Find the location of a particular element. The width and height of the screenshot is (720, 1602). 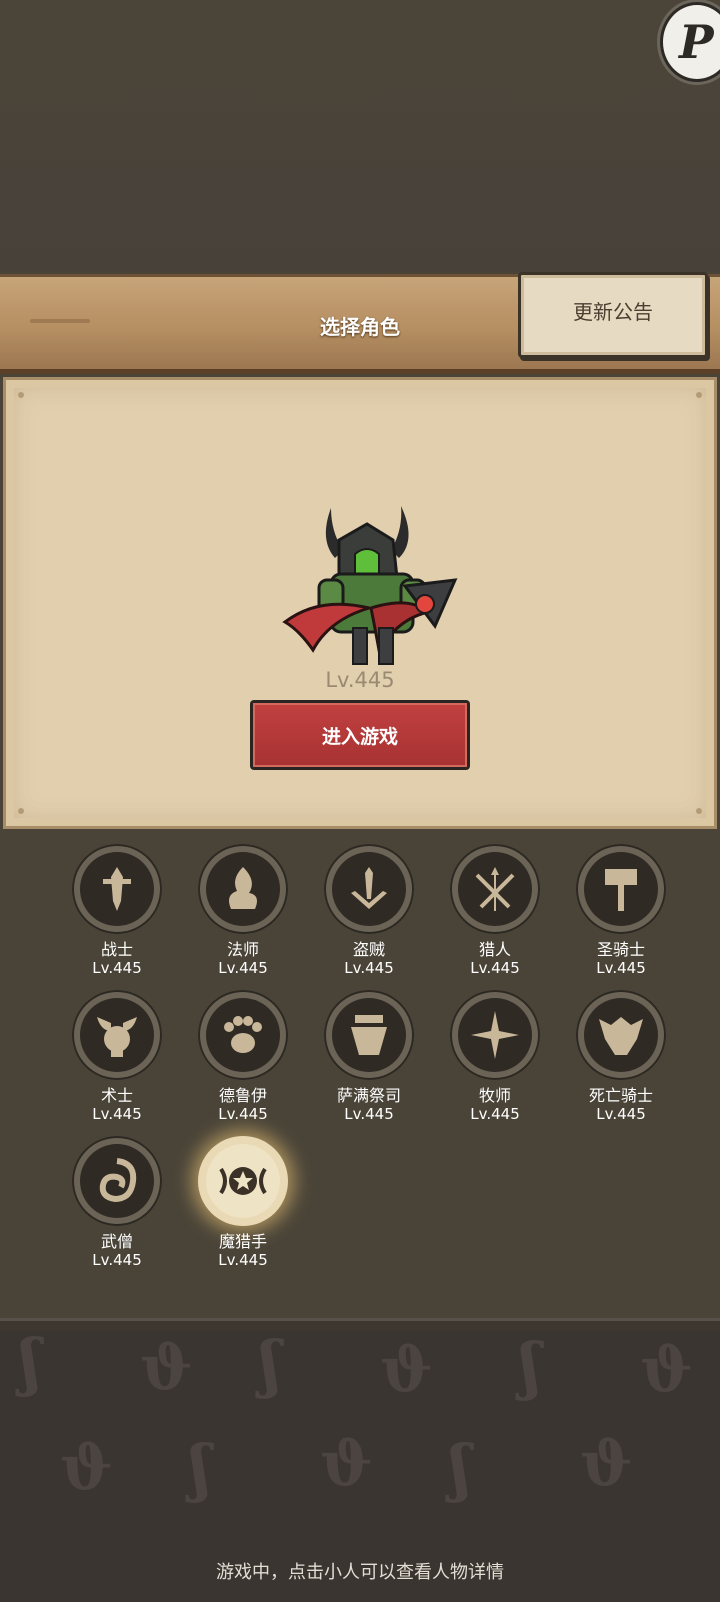

class-name: 死亡骑士 is located at coordinates (620, 1095).